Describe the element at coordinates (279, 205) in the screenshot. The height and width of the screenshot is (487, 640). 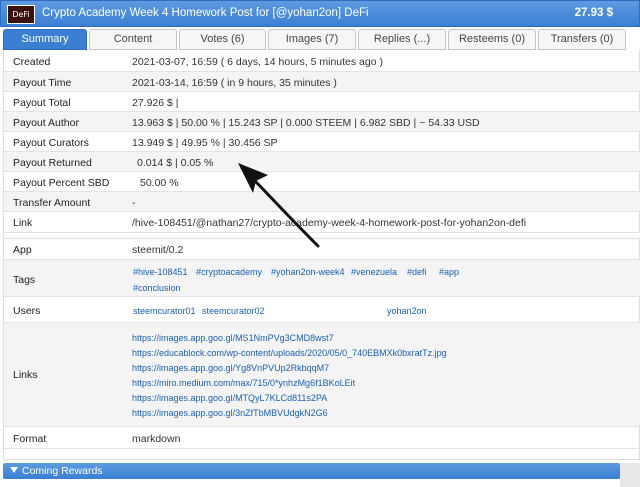
I see `hand-drawn-arrow` at that location.